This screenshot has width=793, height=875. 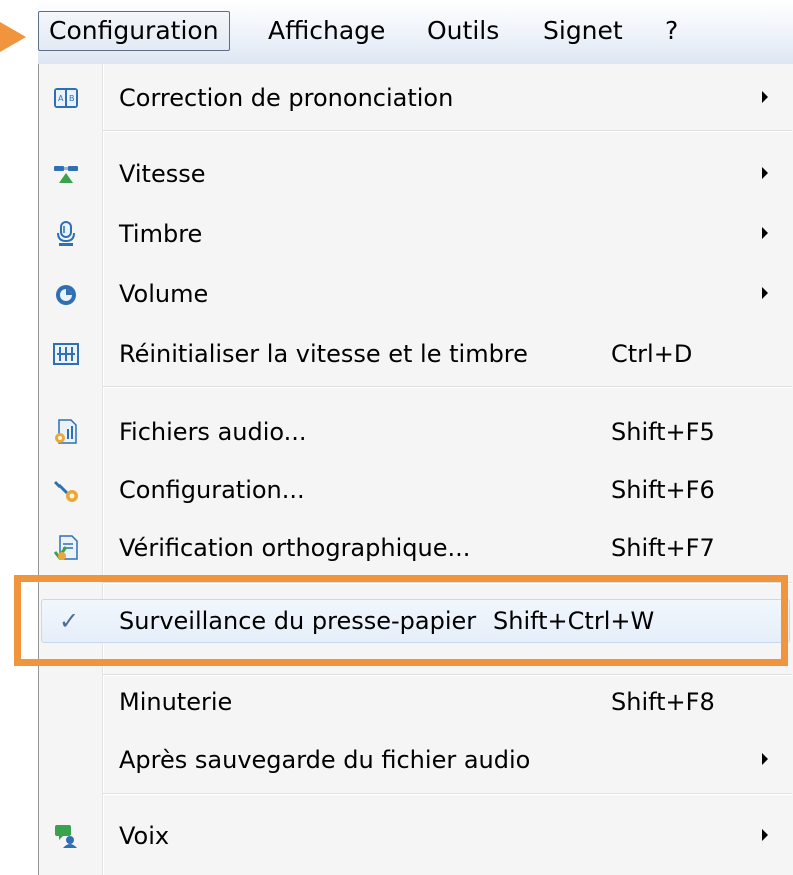 What do you see at coordinates (66, 295) in the screenshot?
I see `volume-icon` at bounding box center [66, 295].